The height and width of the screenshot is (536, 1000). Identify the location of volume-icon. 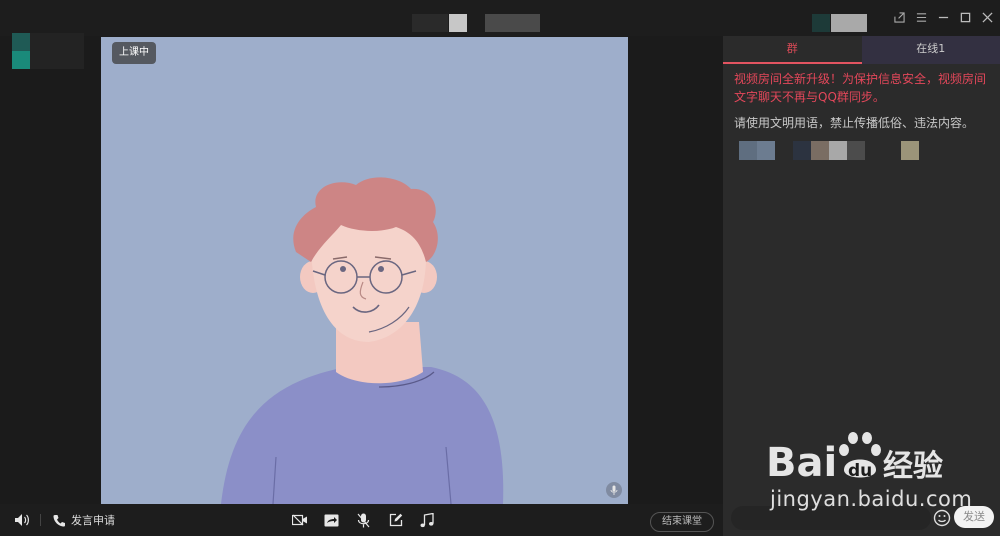
(22, 520).